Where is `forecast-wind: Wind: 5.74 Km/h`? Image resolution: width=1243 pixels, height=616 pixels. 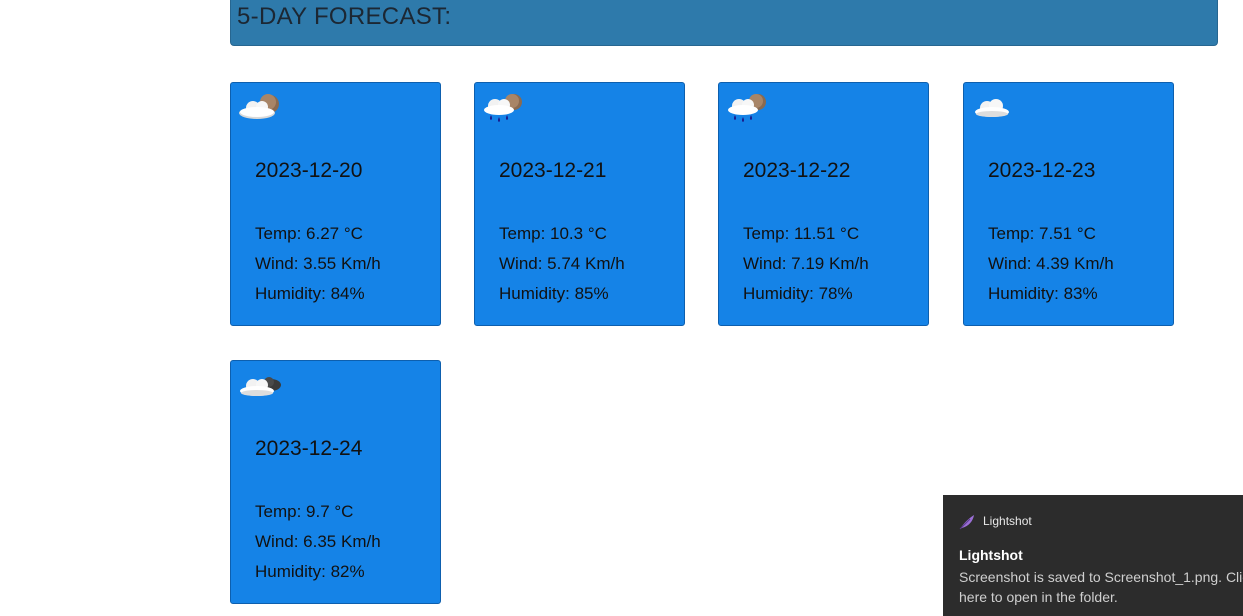
forecast-wind: Wind: 5.74 Km/h is located at coordinates (562, 263).